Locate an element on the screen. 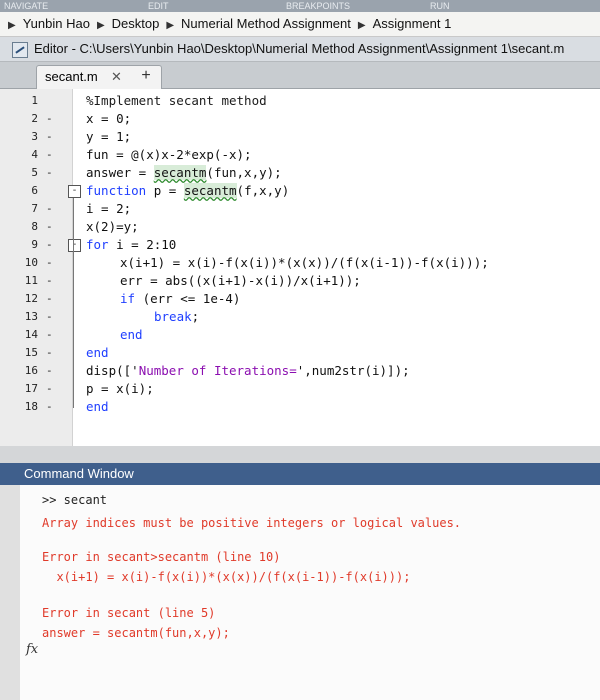 This screenshot has width=600, height=700. code-token: answer = is located at coordinates (120, 172).